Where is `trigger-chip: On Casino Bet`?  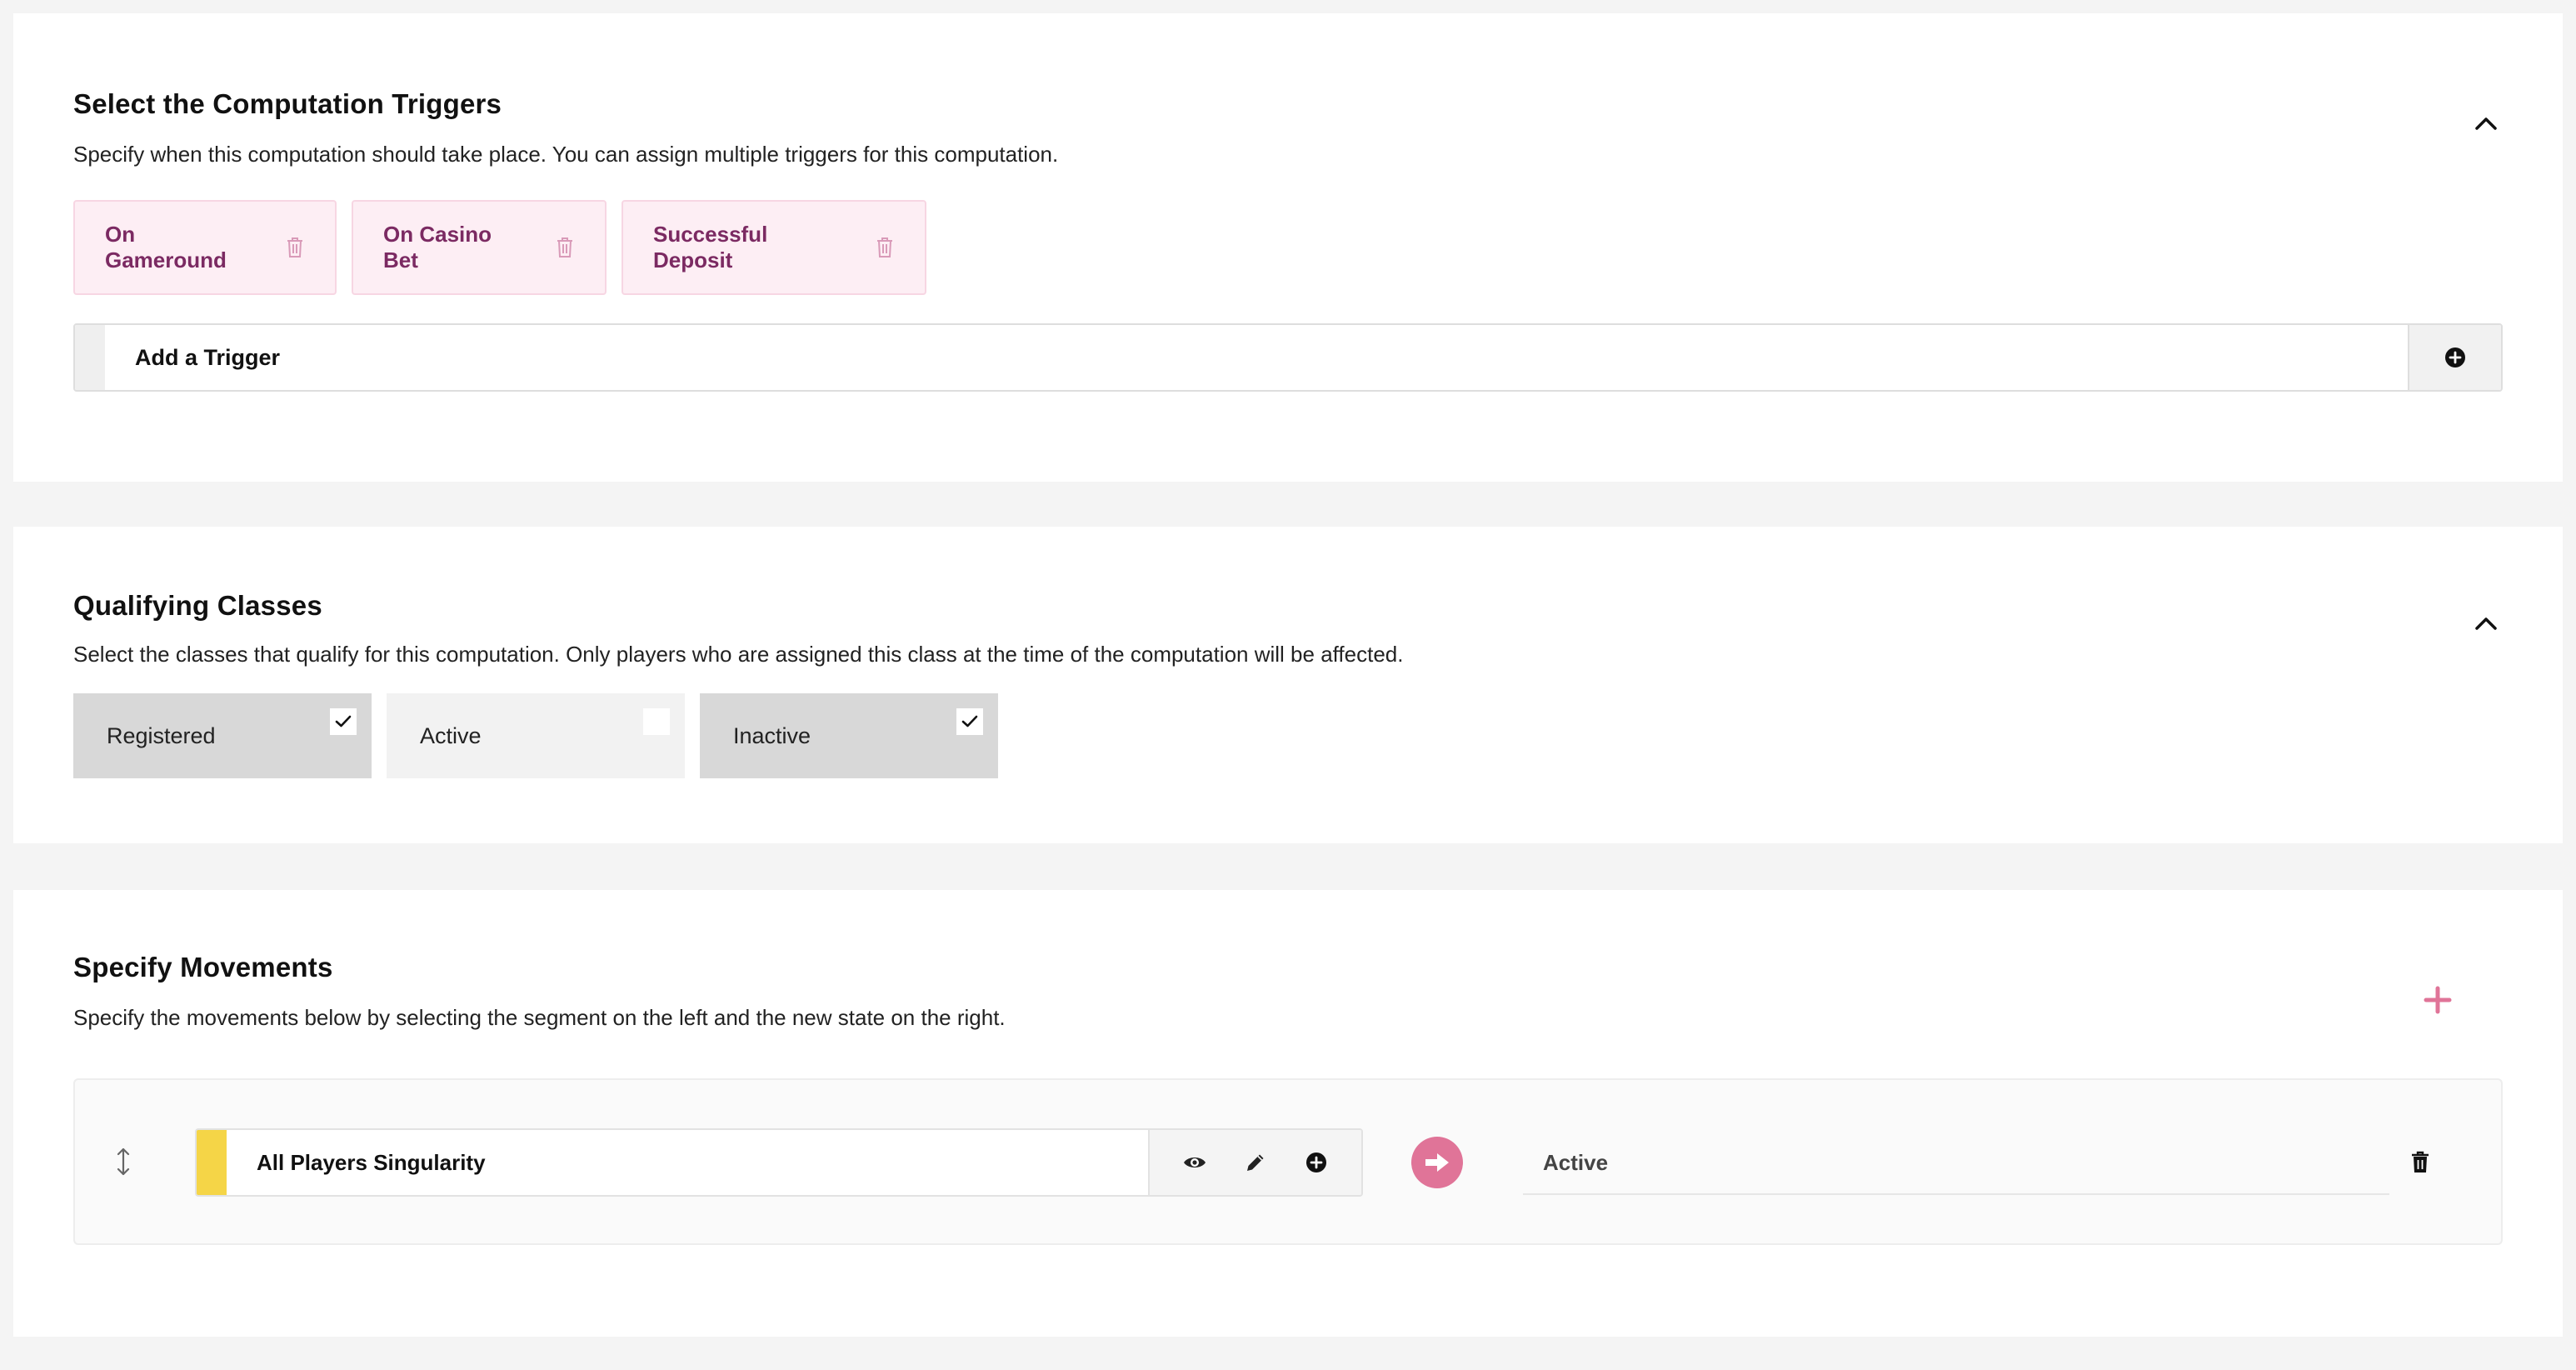 trigger-chip: On Casino Bet is located at coordinates (479, 247).